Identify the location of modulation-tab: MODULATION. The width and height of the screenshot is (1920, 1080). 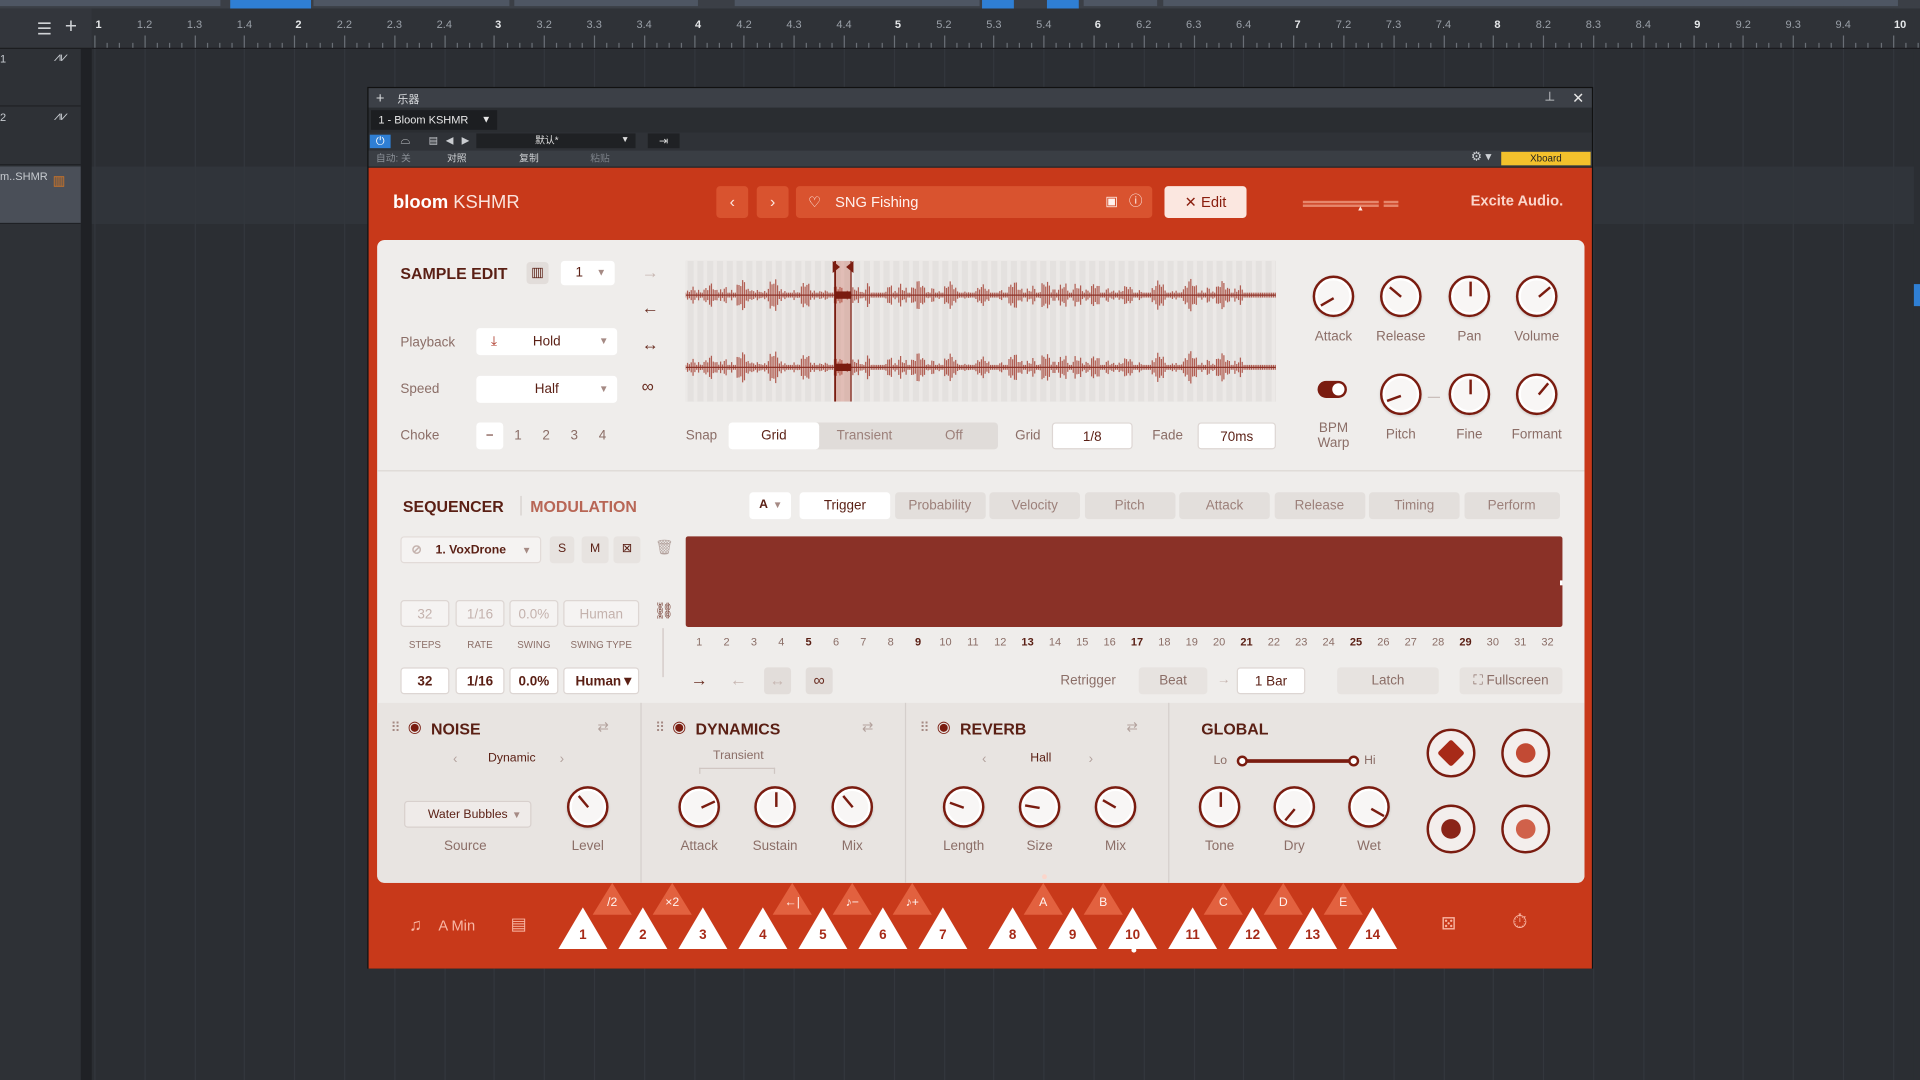
(583, 506).